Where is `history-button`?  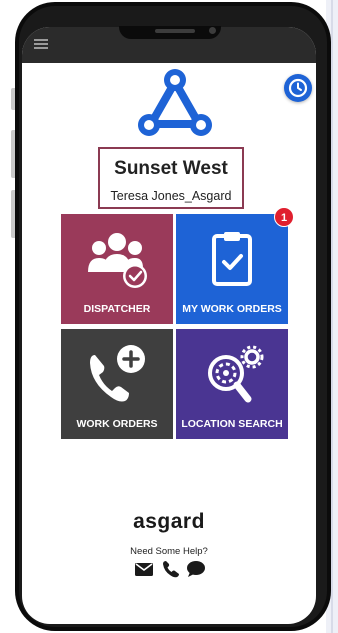
history-button is located at coordinates (298, 88).